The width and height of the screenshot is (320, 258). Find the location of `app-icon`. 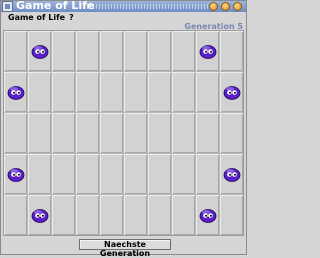

app-icon is located at coordinates (7, 6).